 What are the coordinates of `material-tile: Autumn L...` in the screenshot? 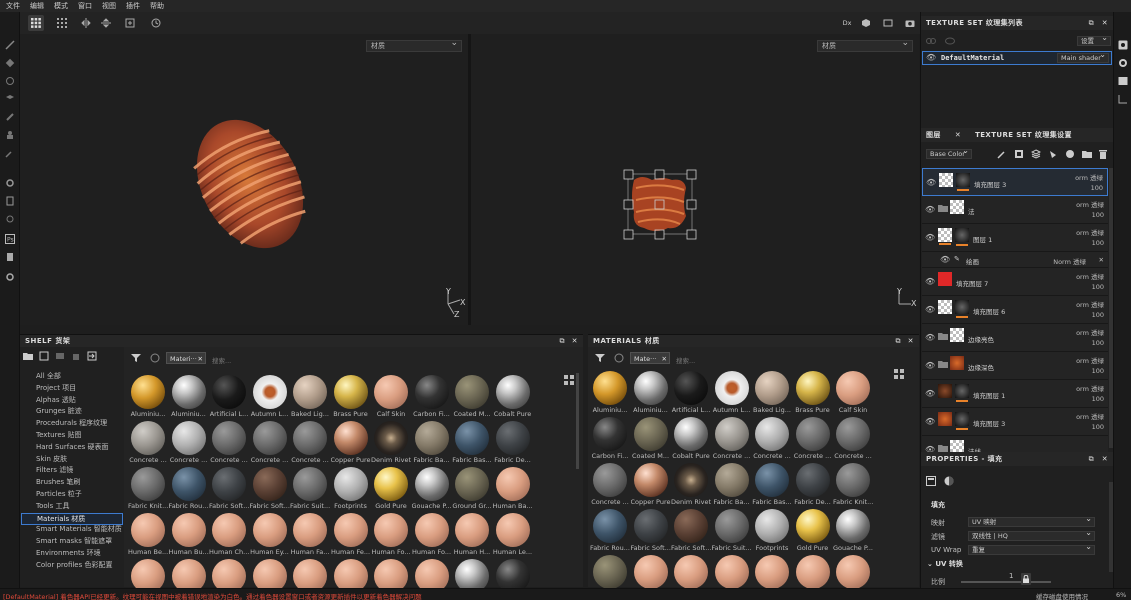 It's located at (270, 398).